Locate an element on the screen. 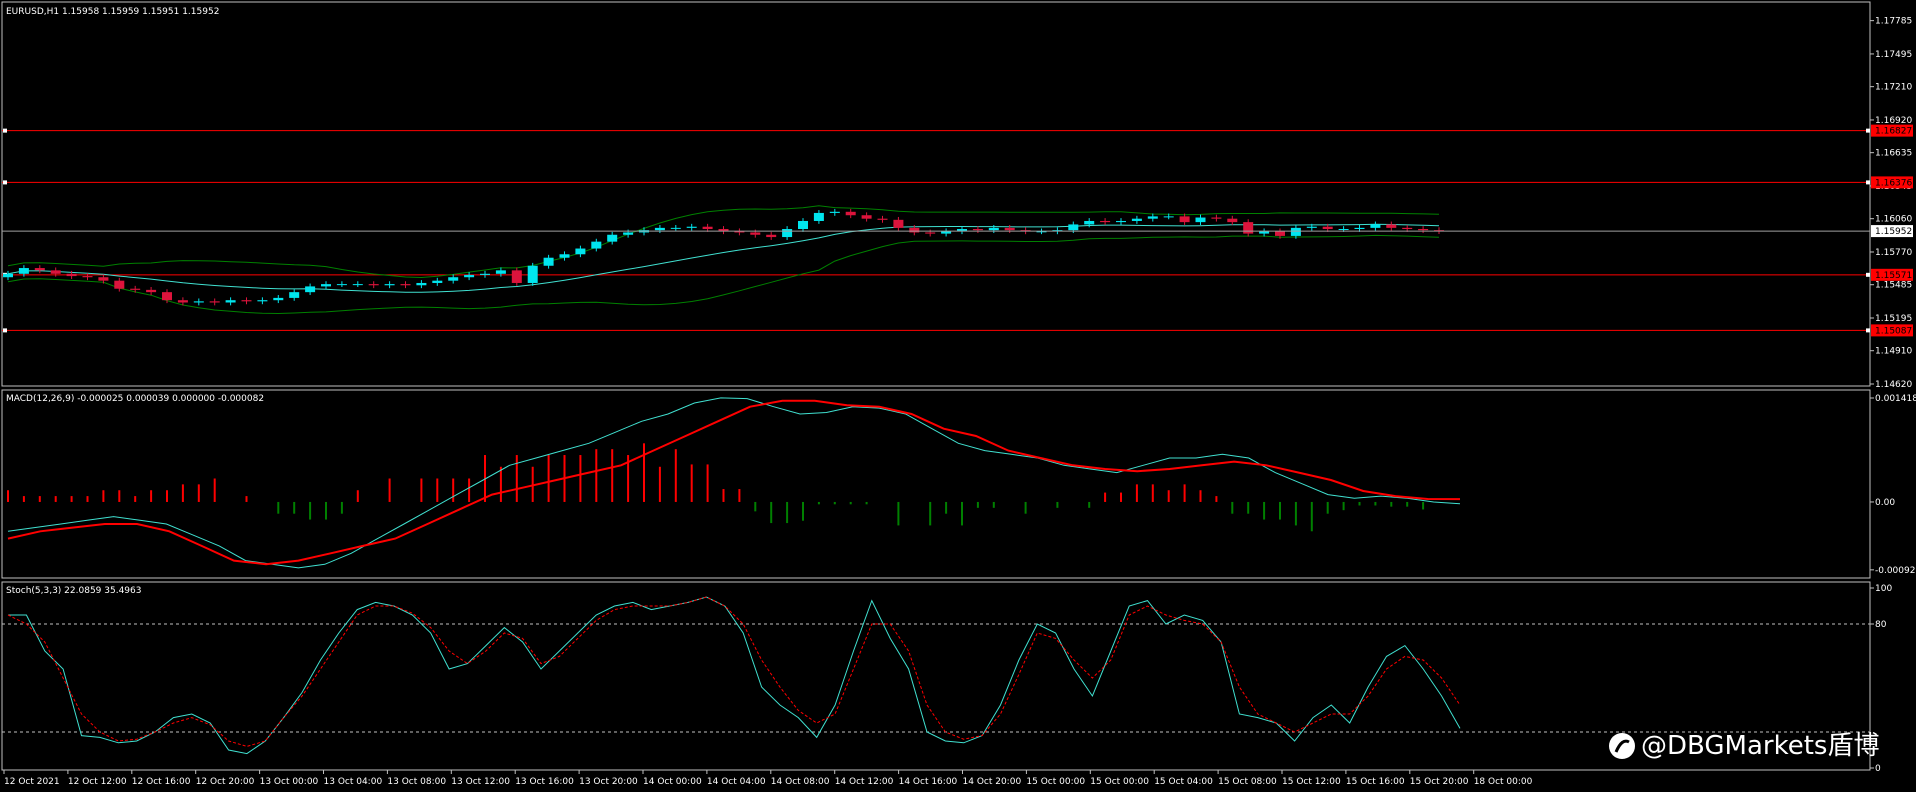 This screenshot has height=792, width=1916. price-tick-label: 1.16060 is located at coordinates (1893, 220).